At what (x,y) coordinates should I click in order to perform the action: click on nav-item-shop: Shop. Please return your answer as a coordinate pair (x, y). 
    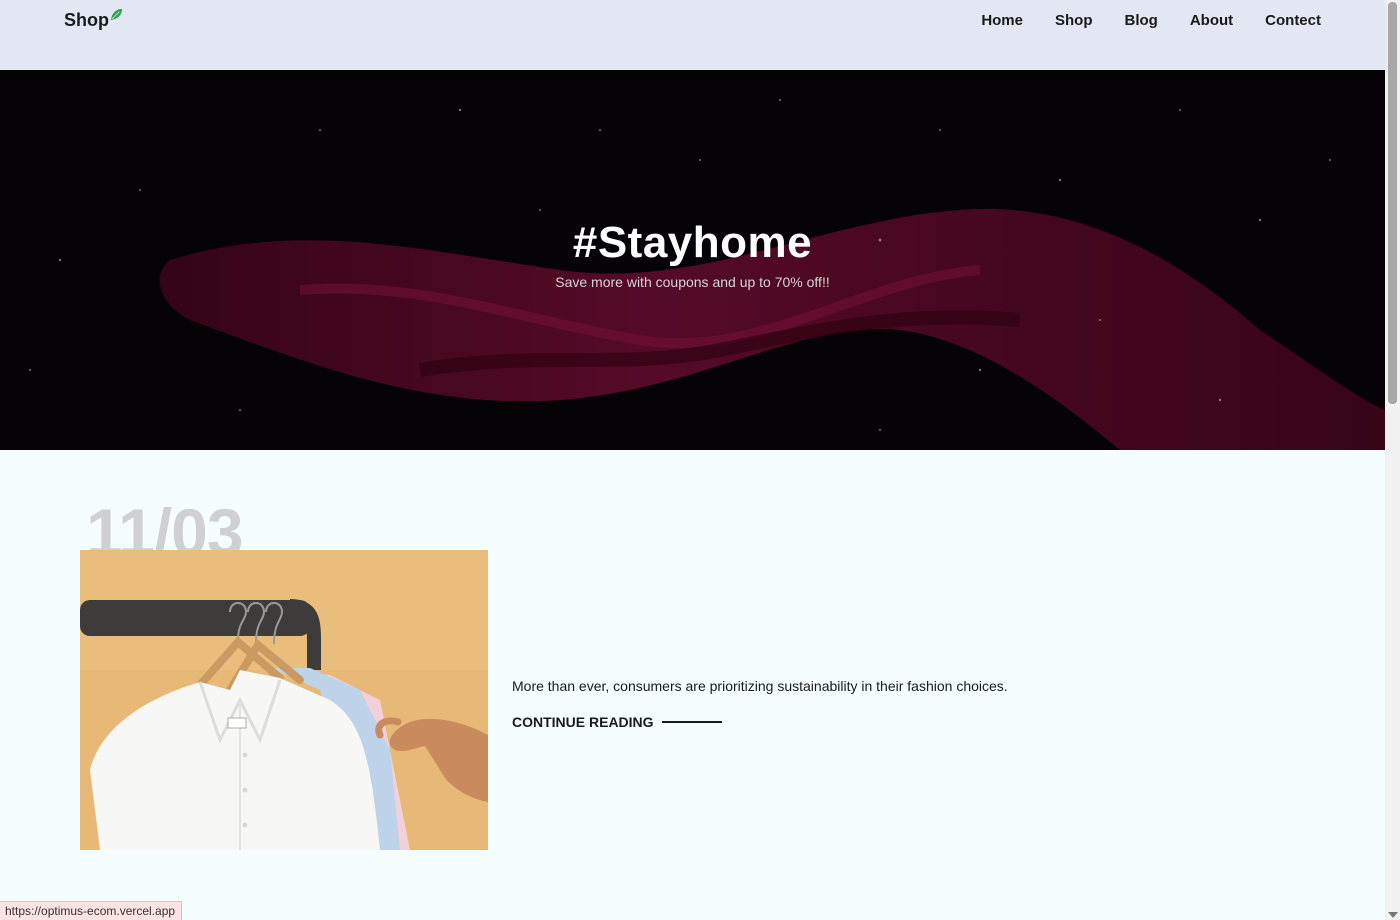
    Looking at the image, I should click on (1074, 21).